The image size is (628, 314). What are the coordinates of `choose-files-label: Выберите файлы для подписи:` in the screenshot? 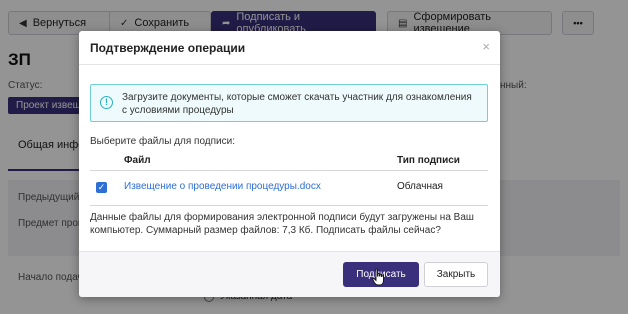 It's located at (162, 141).